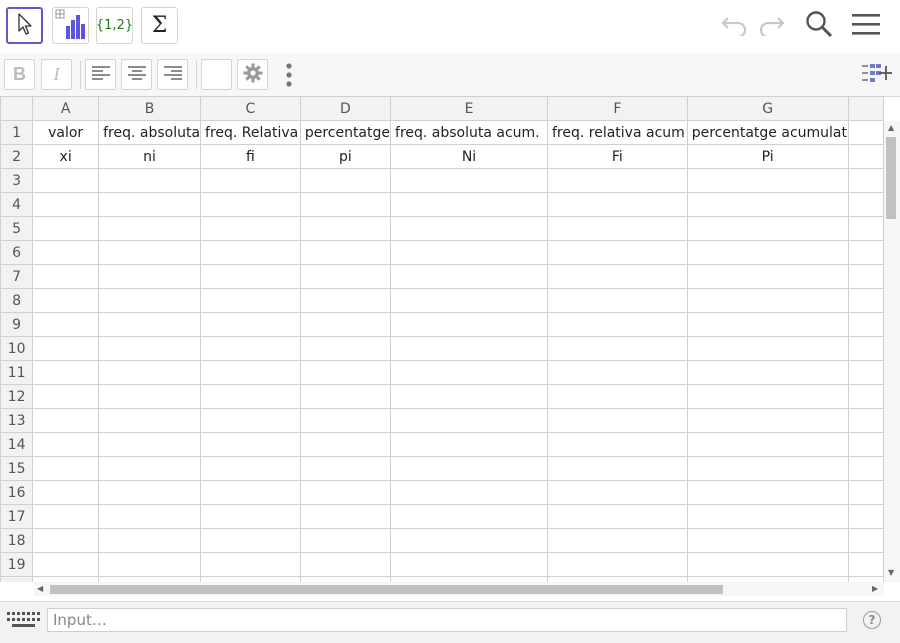 The height and width of the screenshot is (643, 900). I want to click on row-header: 3, so click(17, 180).